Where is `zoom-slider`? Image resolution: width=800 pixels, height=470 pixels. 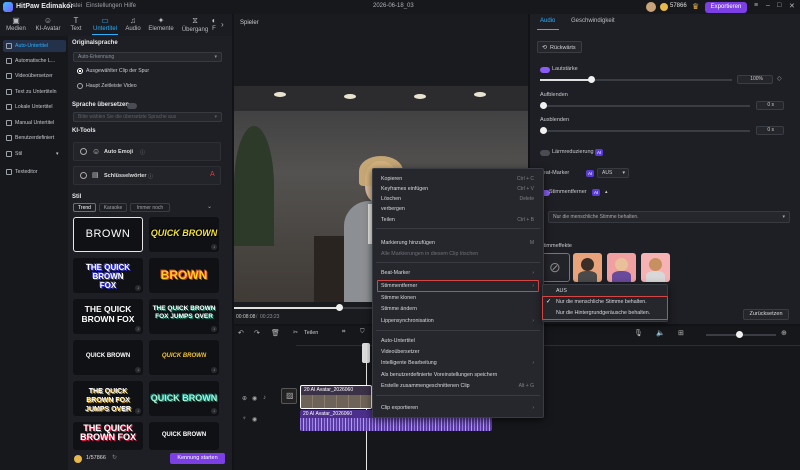
zoom-slider is located at coordinates (741, 334).